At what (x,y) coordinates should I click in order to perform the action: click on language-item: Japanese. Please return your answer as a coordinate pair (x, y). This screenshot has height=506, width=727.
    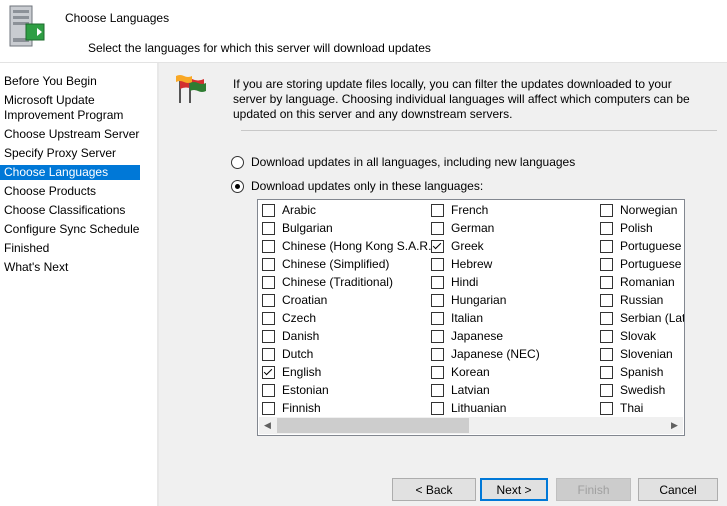
    Looking at the image, I should click on (467, 336).